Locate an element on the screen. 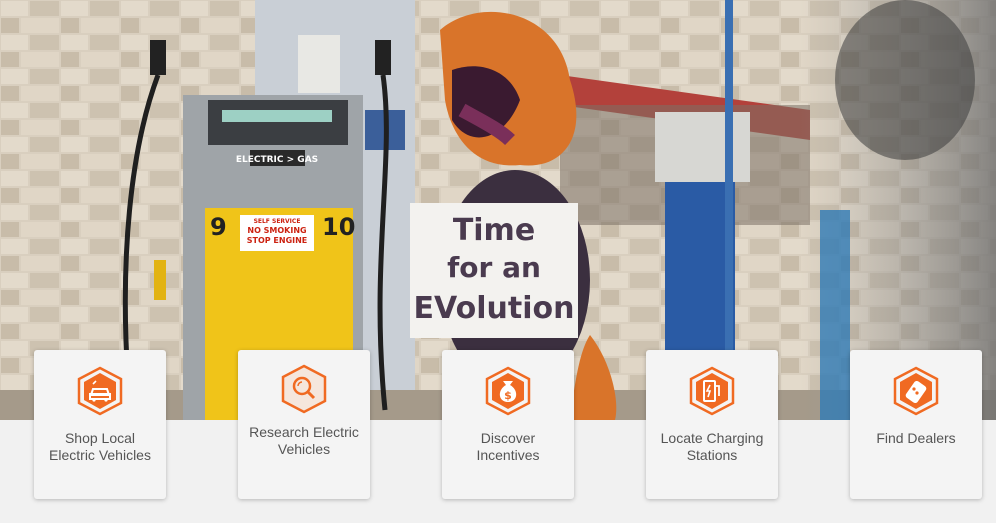  sign-line-3: EVolution is located at coordinates (494, 308).